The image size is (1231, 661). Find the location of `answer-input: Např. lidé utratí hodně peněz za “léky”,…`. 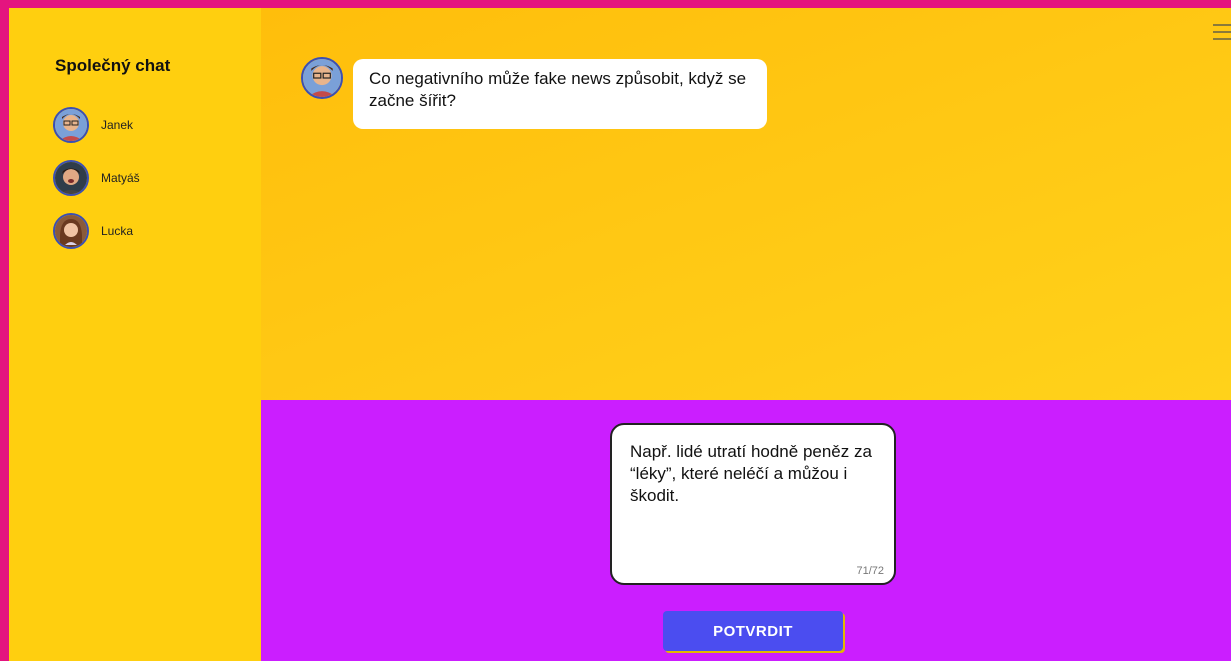

answer-input: Např. lidé utratí hodně peněz za “léky”,… is located at coordinates (753, 504).